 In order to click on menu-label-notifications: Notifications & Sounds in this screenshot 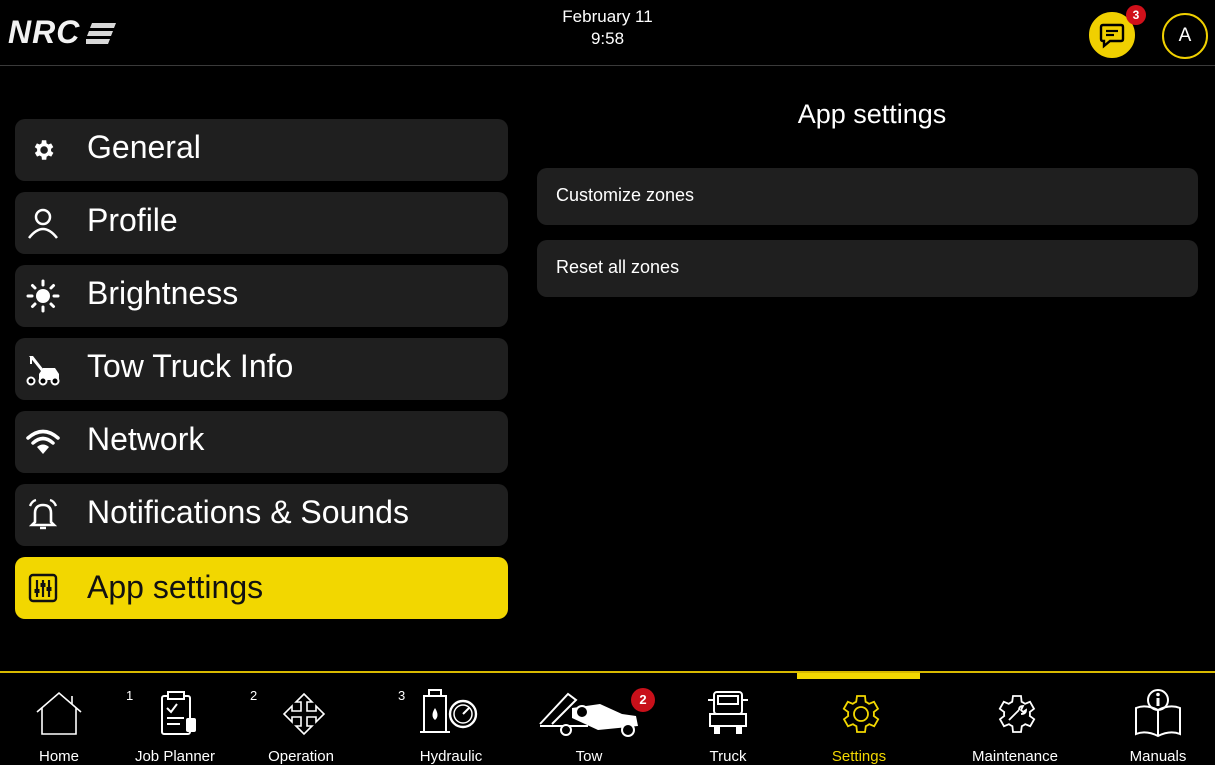, I will do `click(248, 512)`.